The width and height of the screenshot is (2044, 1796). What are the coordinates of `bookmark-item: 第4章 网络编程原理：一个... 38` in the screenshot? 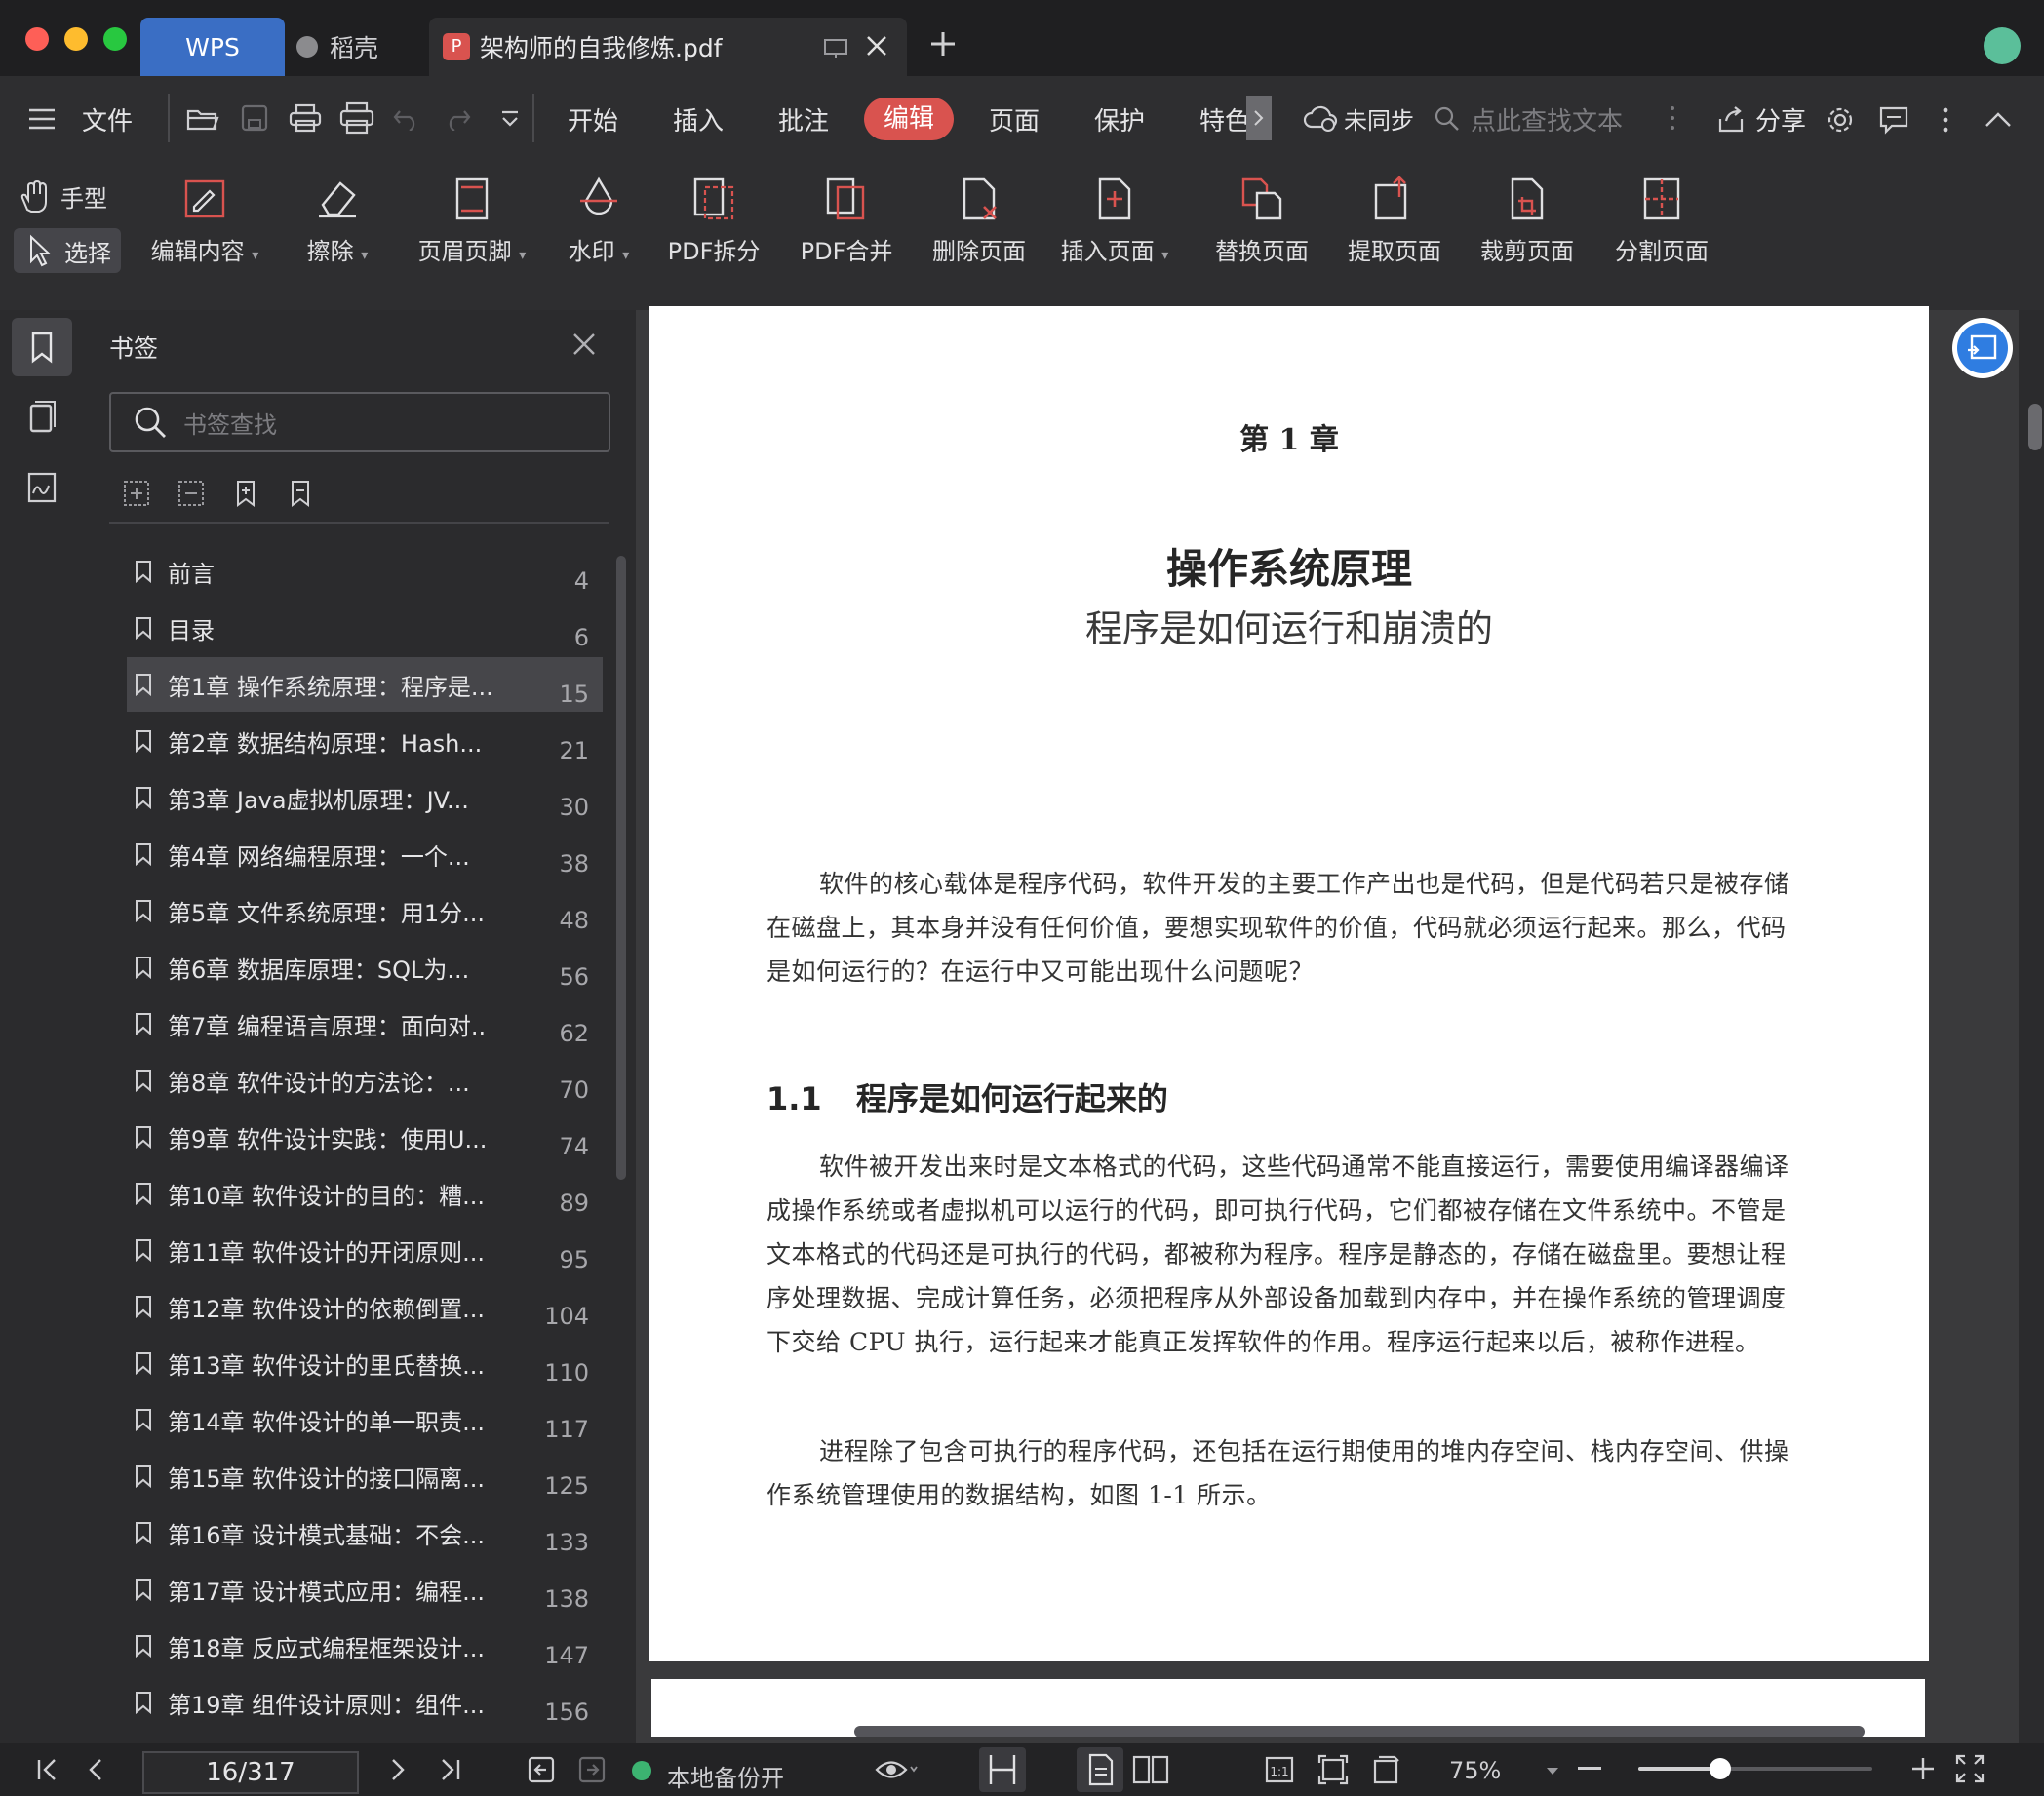 It's located at (365, 854).